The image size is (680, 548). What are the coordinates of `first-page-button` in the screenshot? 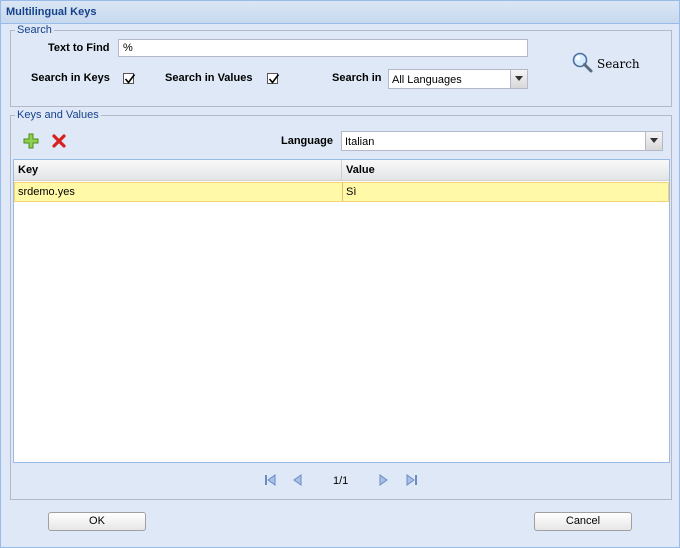 It's located at (271, 481).